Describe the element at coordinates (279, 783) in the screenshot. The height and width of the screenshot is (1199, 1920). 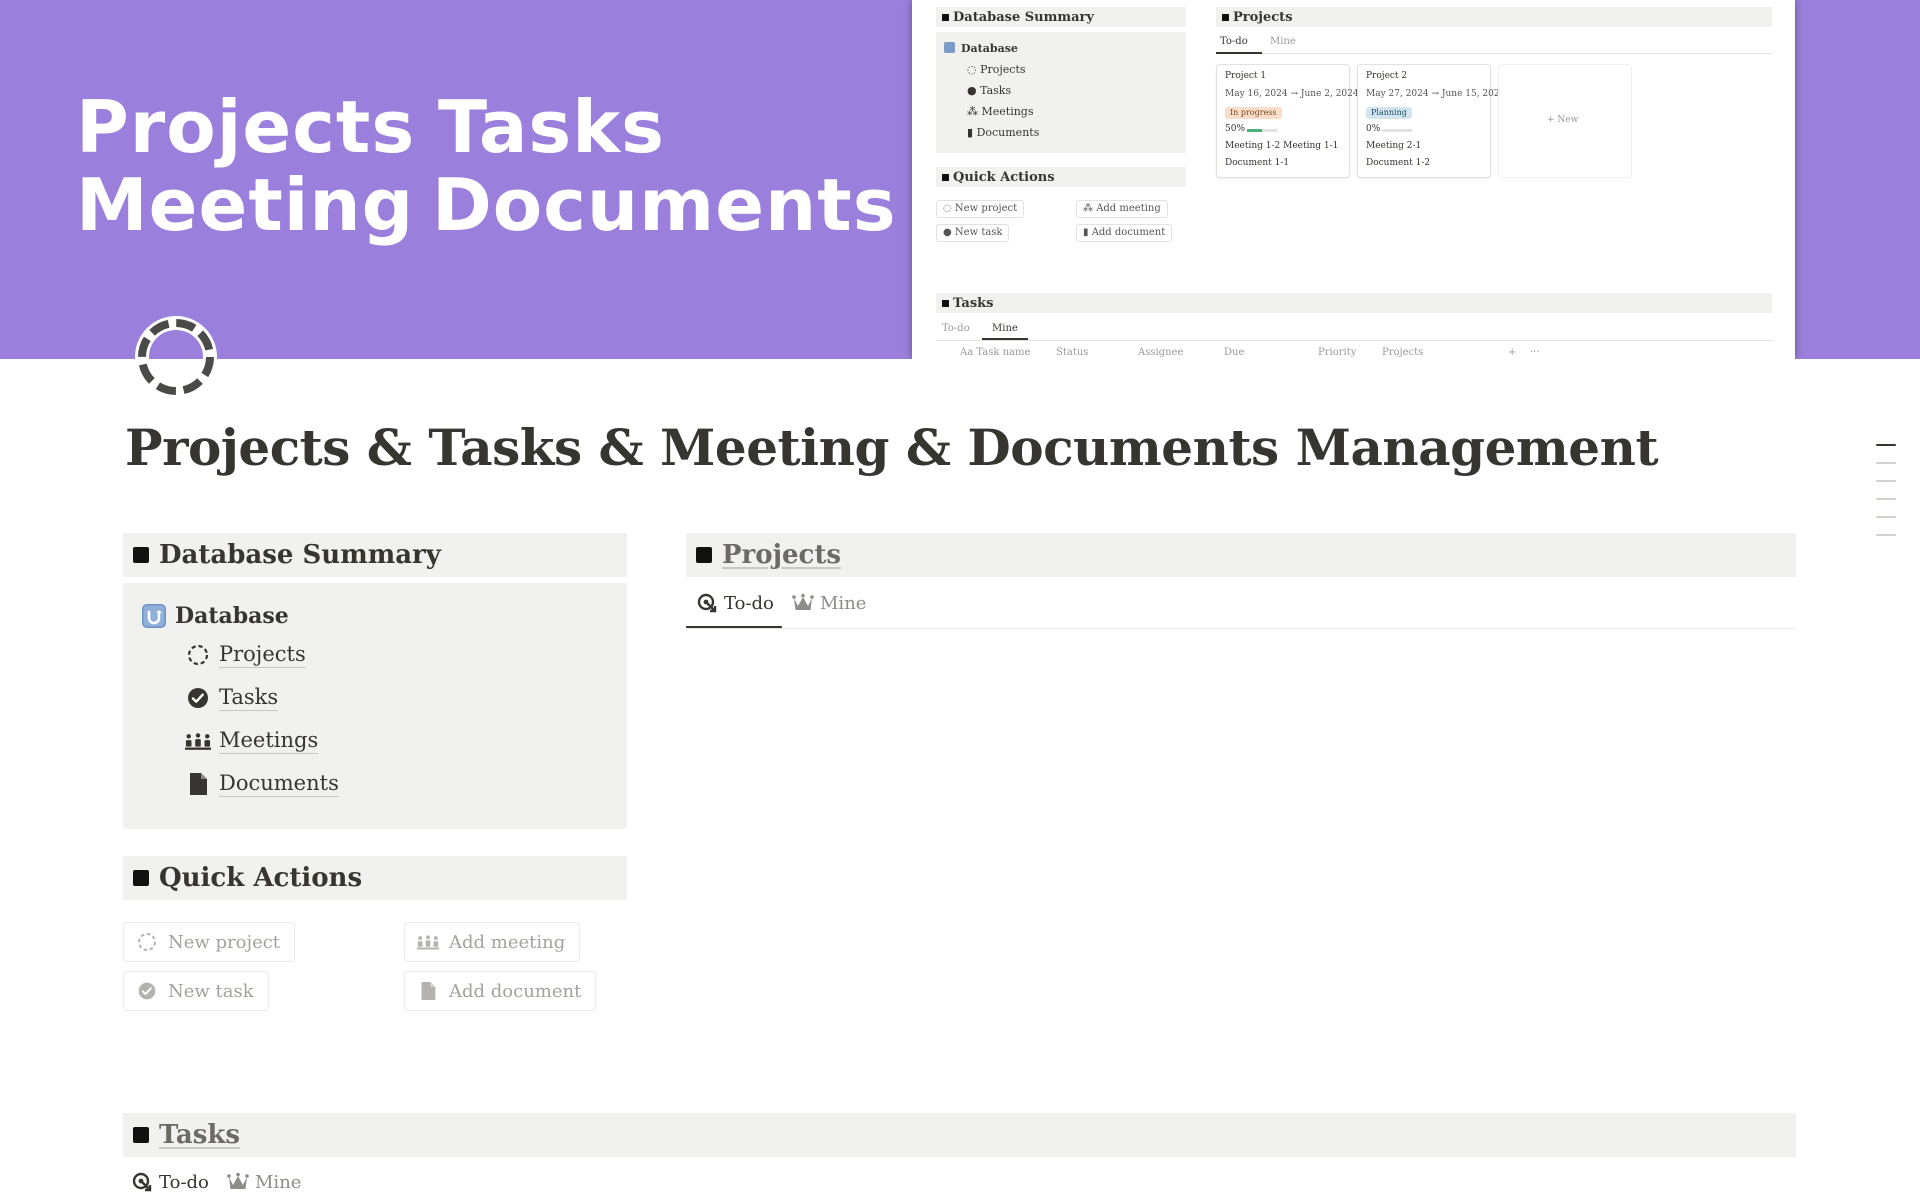
I see `database-link-label: Documents` at that location.